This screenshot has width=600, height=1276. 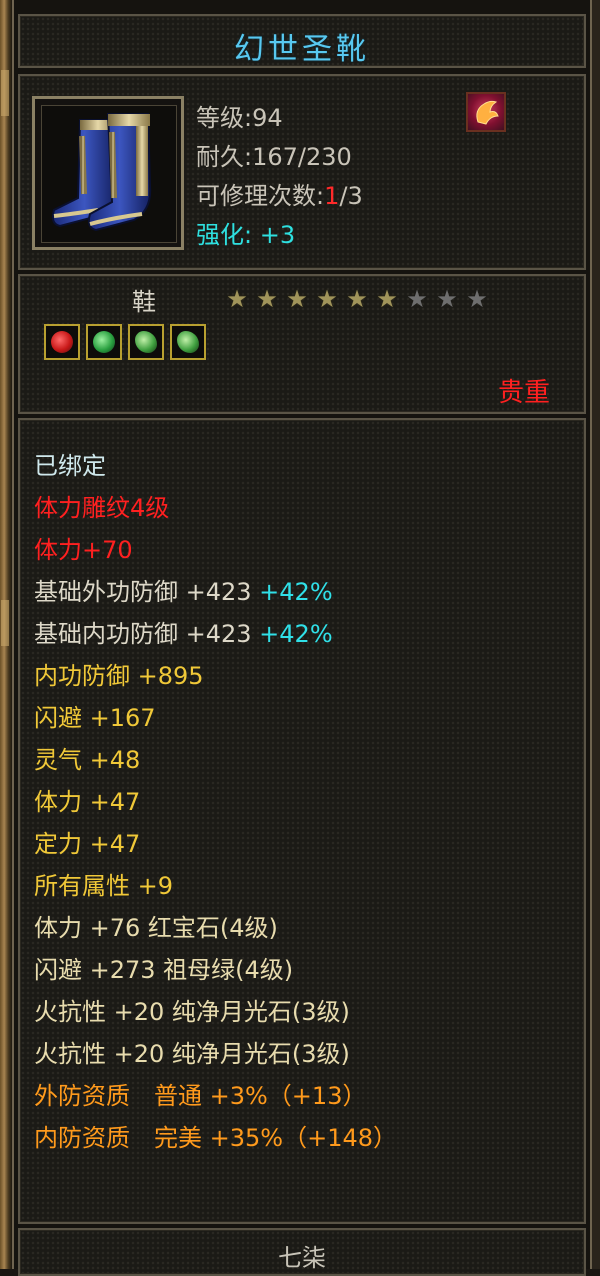 I want to click on star-rating: ★ ★ ★ ★ ★ ★ ★ ★ ★, so click(x=357, y=299).